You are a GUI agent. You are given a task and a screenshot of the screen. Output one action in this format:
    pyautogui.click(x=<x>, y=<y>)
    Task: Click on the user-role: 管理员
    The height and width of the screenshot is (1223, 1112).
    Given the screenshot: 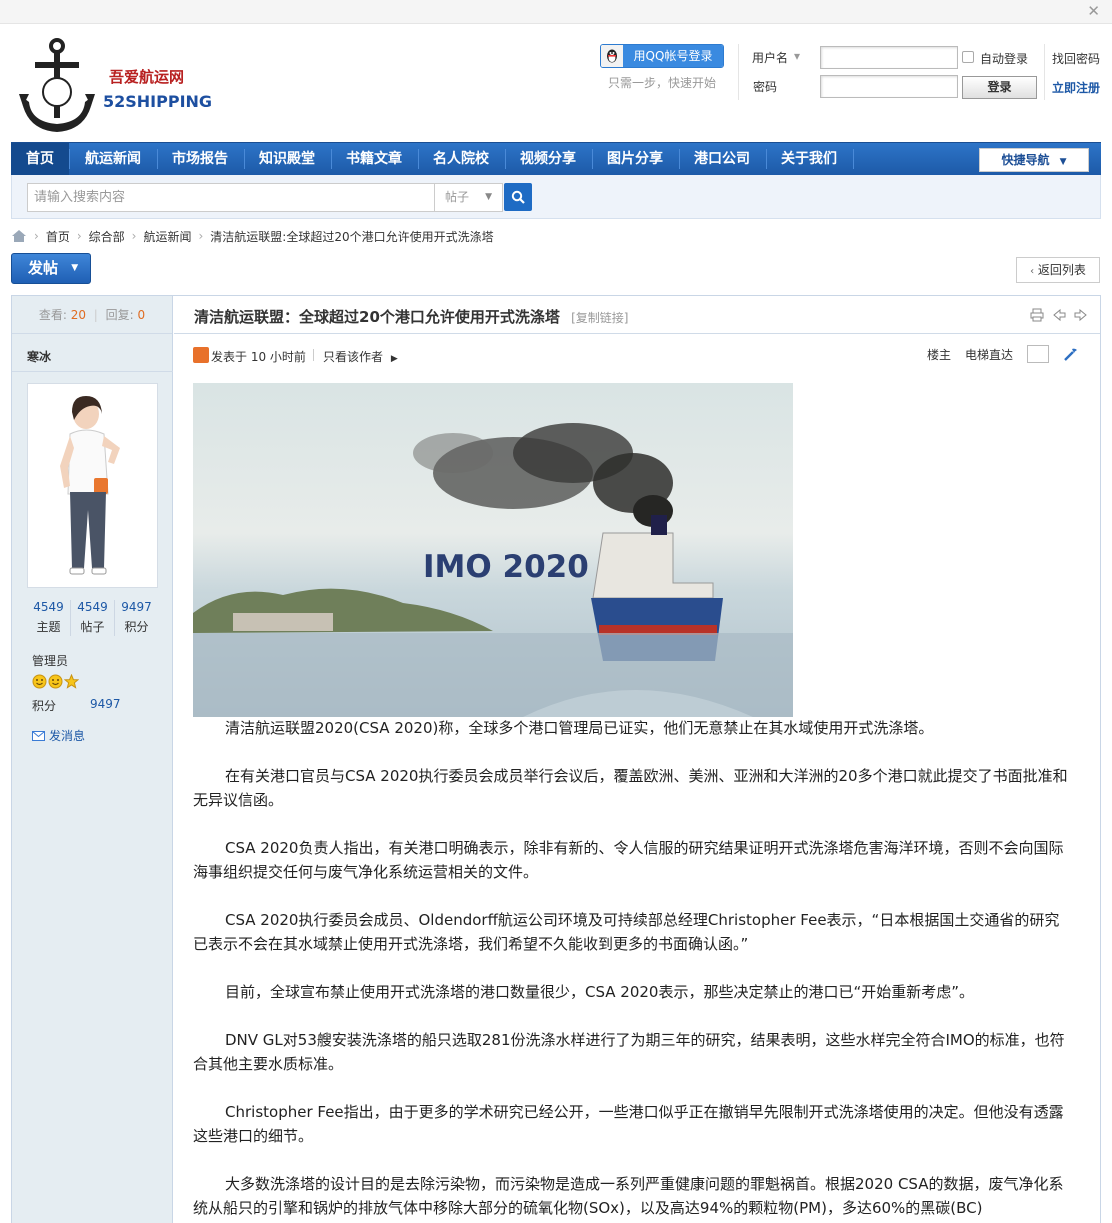 What is the action you would take?
    pyautogui.click(x=50, y=660)
    